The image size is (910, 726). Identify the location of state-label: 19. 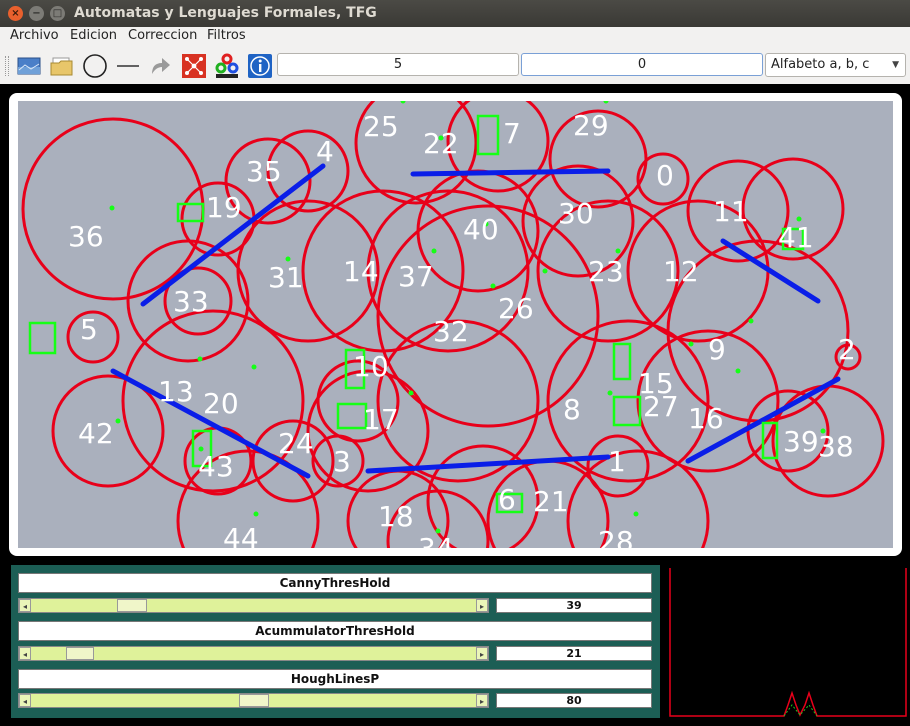
(224, 207).